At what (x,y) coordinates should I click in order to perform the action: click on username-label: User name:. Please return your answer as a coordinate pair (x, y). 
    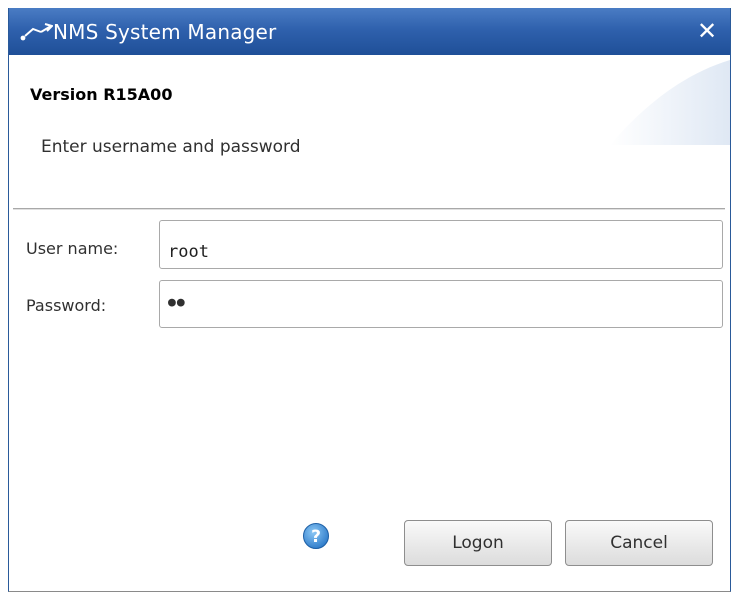
    Looking at the image, I should click on (72, 248).